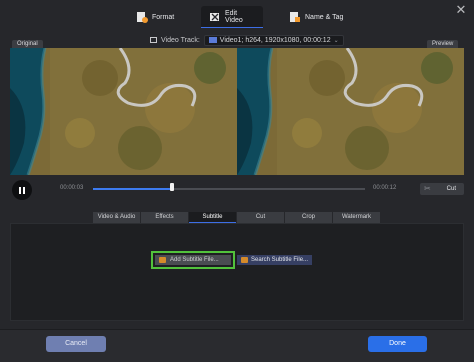  What do you see at coordinates (308, 217) in the screenshot?
I see `tab-crop: Crop` at bounding box center [308, 217].